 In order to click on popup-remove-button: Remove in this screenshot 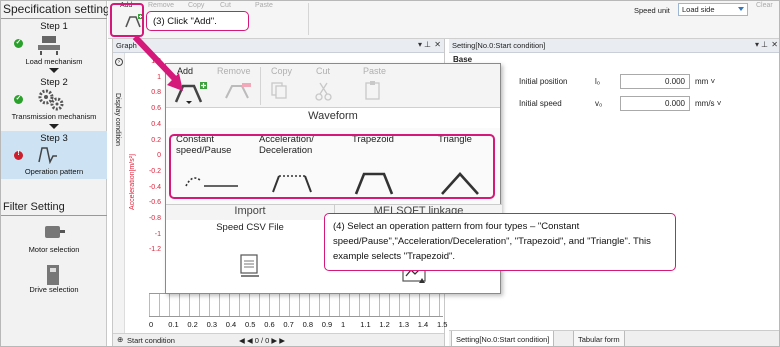, I will do `click(238, 86)`.